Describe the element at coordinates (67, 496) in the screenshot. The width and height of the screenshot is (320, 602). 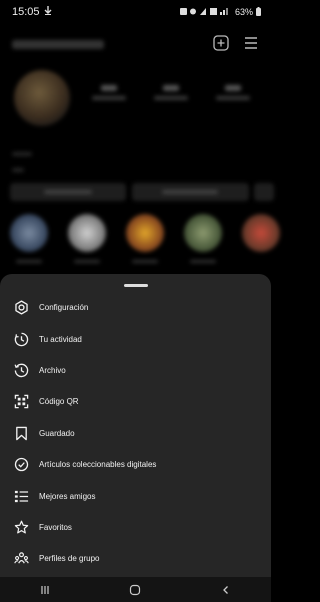
I see `menu-item-label: Mejores amigos` at that location.